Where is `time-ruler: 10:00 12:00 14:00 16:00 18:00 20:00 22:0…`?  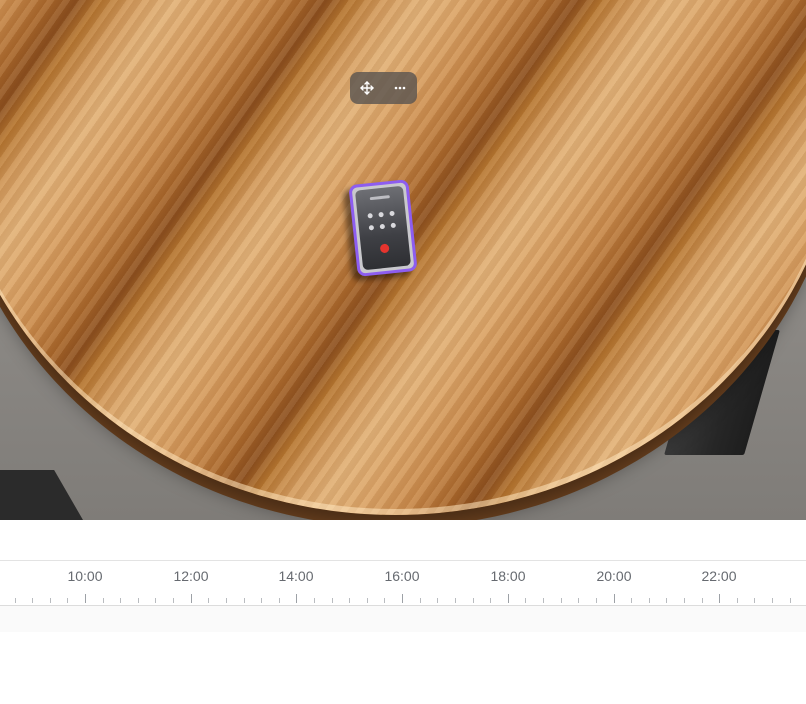
time-ruler: 10:00 12:00 14:00 16:00 18:00 20:00 22:0… is located at coordinates (403, 583).